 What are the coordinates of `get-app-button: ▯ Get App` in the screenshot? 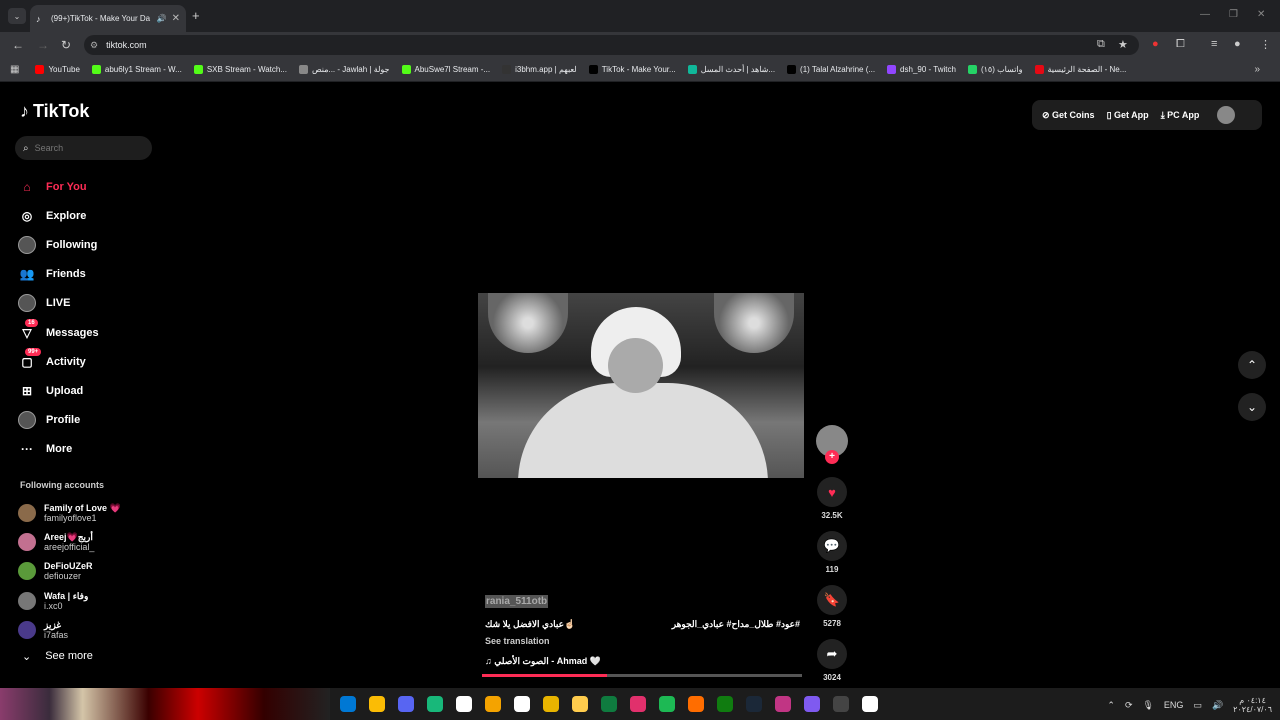 It's located at (1128, 115).